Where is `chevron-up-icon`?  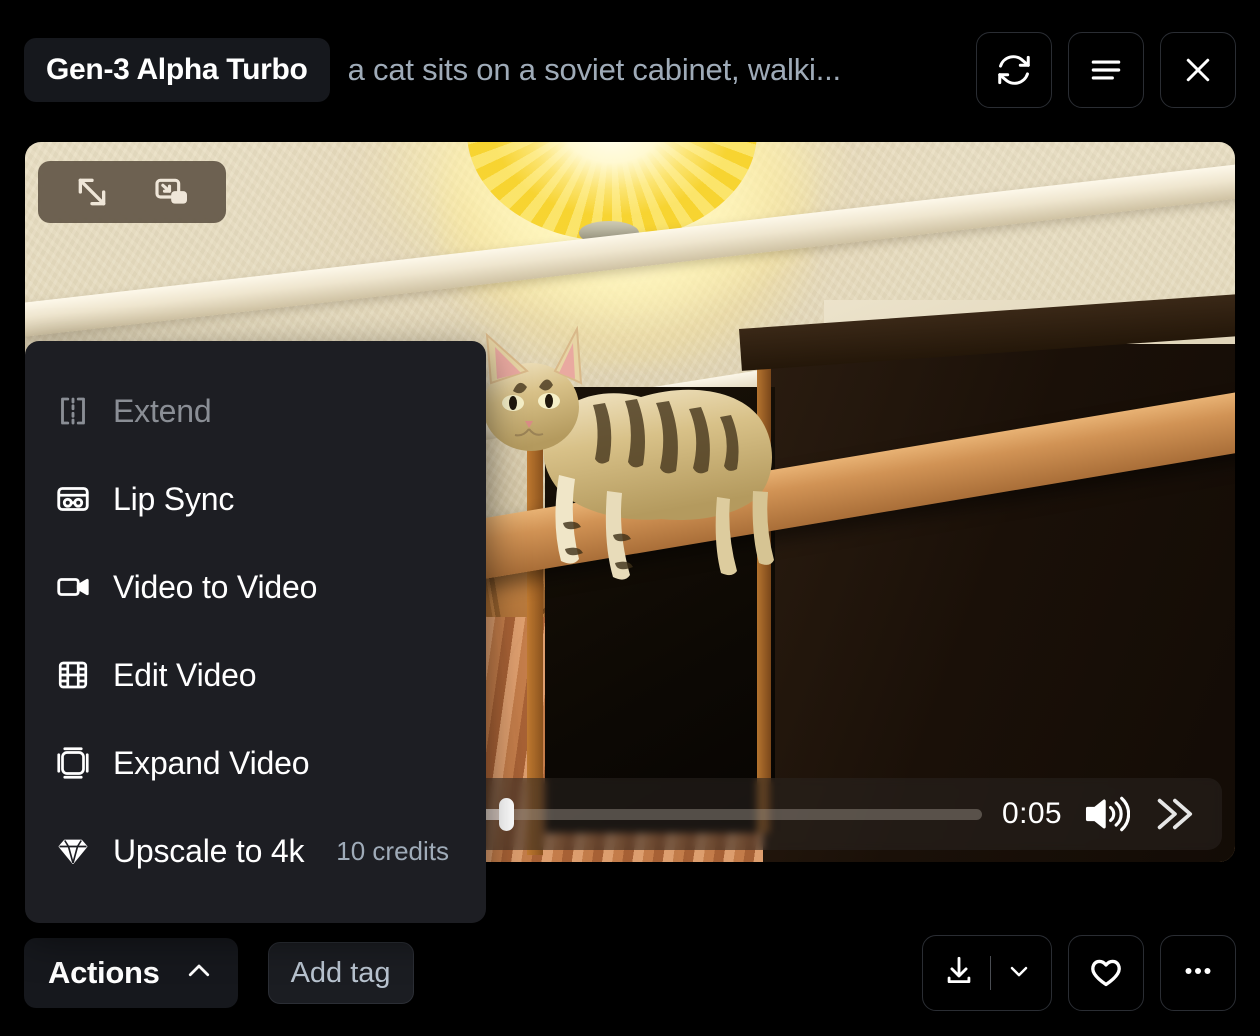
chevron-up-icon is located at coordinates (199, 973).